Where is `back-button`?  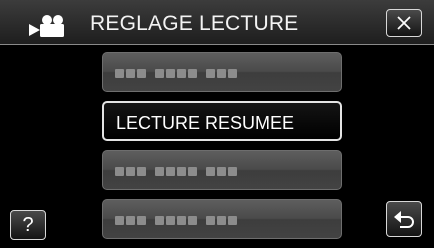 back-button is located at coordinates (404, 219).